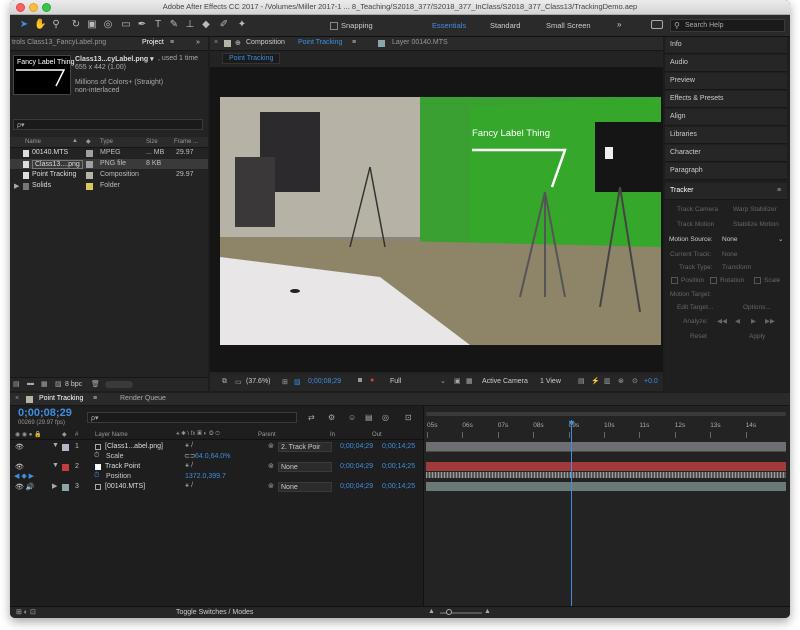 Image resolution: width=800 pixels, height=630 pixels. What do you see at coordinates (726, 191) in the screenshot?
I see `tracker-panel-header: Tracker ≡` at bounding box center [726, 191].